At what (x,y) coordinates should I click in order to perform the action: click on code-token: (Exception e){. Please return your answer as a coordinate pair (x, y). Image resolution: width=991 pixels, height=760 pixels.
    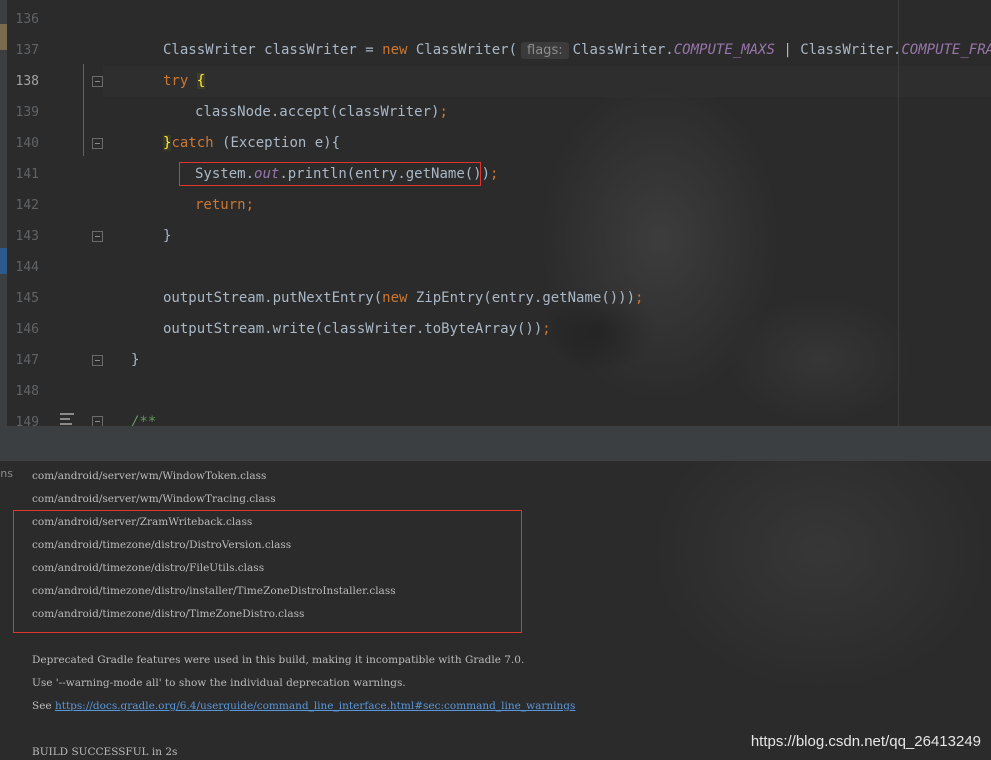
    Looking at the image, I should click on (277, 143).